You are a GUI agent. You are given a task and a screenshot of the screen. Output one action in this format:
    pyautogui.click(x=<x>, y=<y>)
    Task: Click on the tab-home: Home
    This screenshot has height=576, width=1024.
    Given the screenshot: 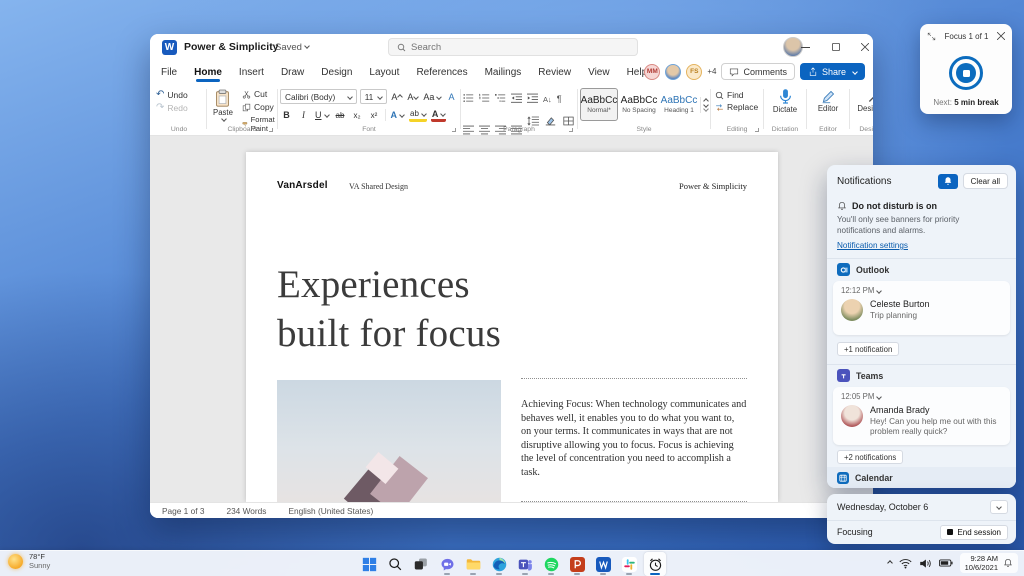 What is the action you would take?
    pyautogui.click(x=208, y=72)
    